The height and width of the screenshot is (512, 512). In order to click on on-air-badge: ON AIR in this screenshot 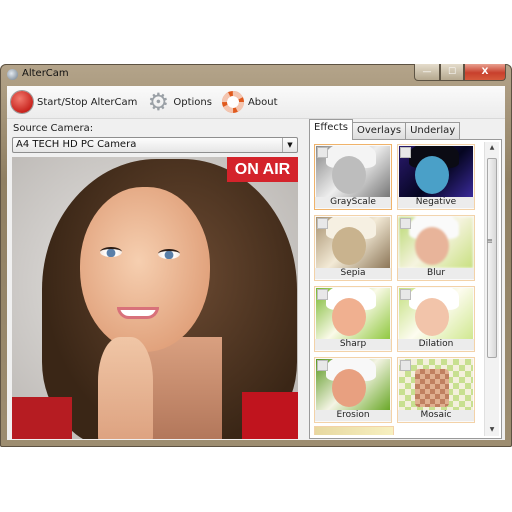, I will do `click(262, 169)`.